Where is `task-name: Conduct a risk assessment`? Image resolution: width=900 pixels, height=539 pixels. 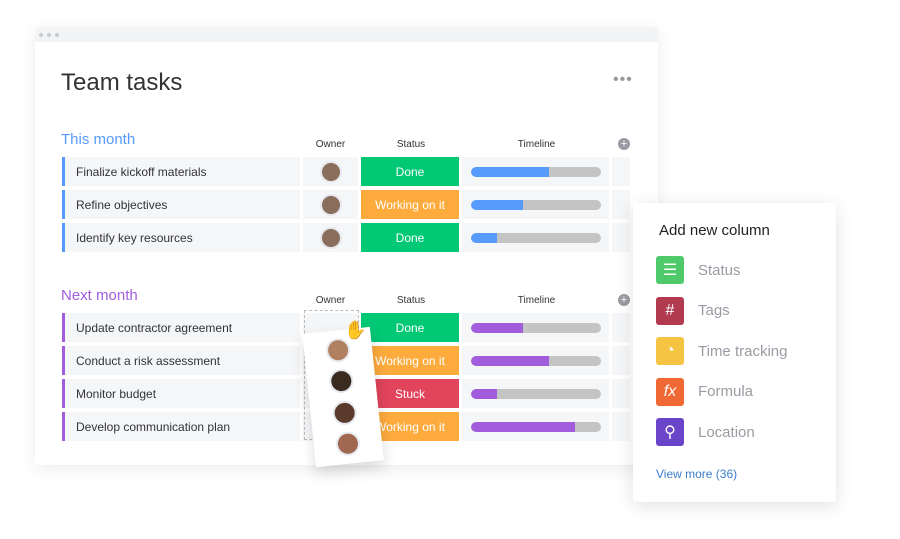
task-name: Conduct a risk assessment is located at coordinates (181, 360).